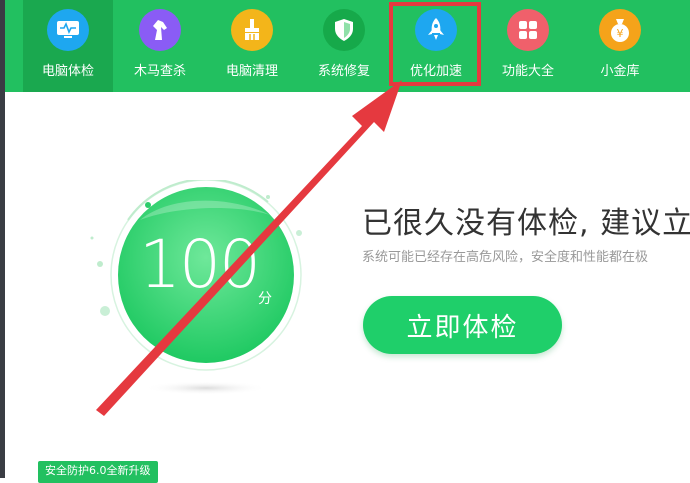 This screenshot has height=483, width=690. Describe the element at coordinates (436, 30) in the screenshot. I see `rocket-icon` at that location.